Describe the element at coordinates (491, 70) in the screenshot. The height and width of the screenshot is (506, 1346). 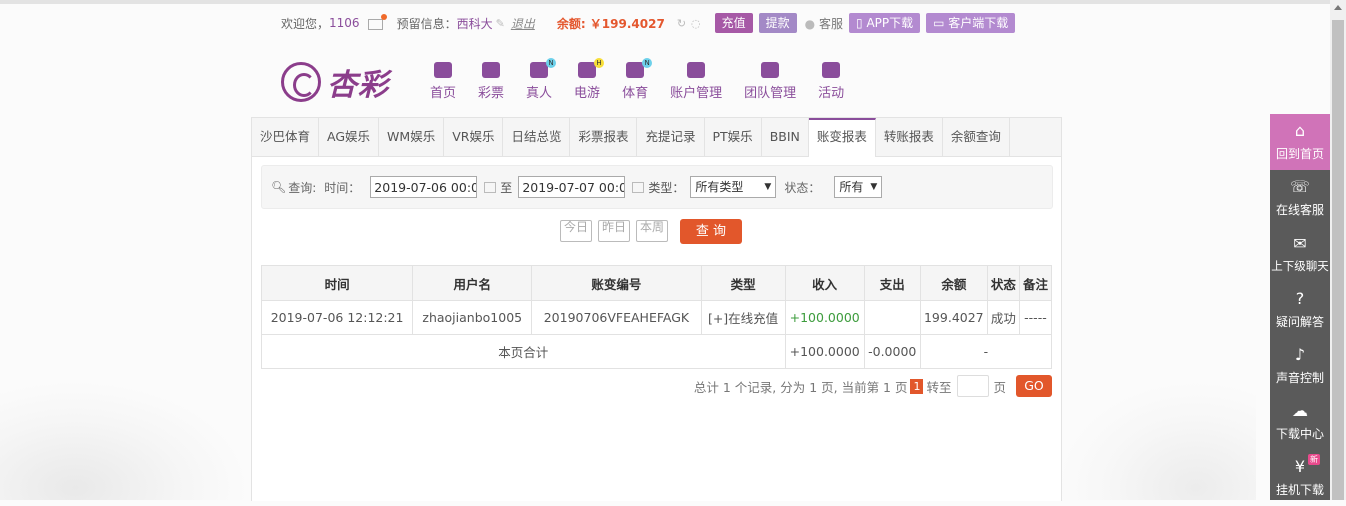
I see `ticket-icon` at that location.